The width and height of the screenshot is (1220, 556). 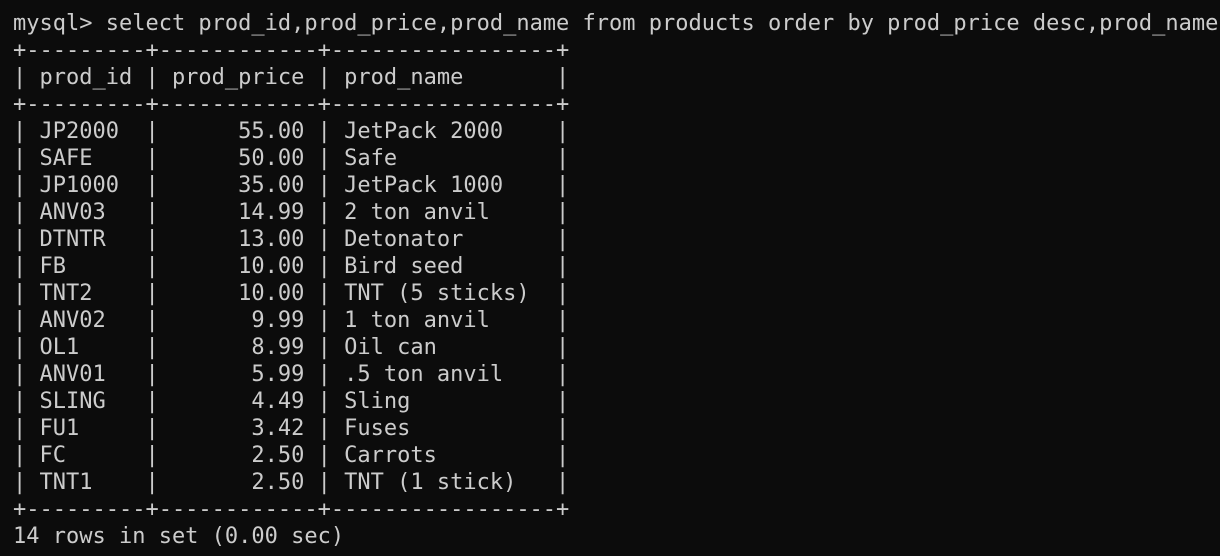 What do you see at coordinates (291, 320) in the screenshot?
I see `table-row: | ANV02 | 9.99 | 1 ton anvil |` at bounding box center [291, 320].